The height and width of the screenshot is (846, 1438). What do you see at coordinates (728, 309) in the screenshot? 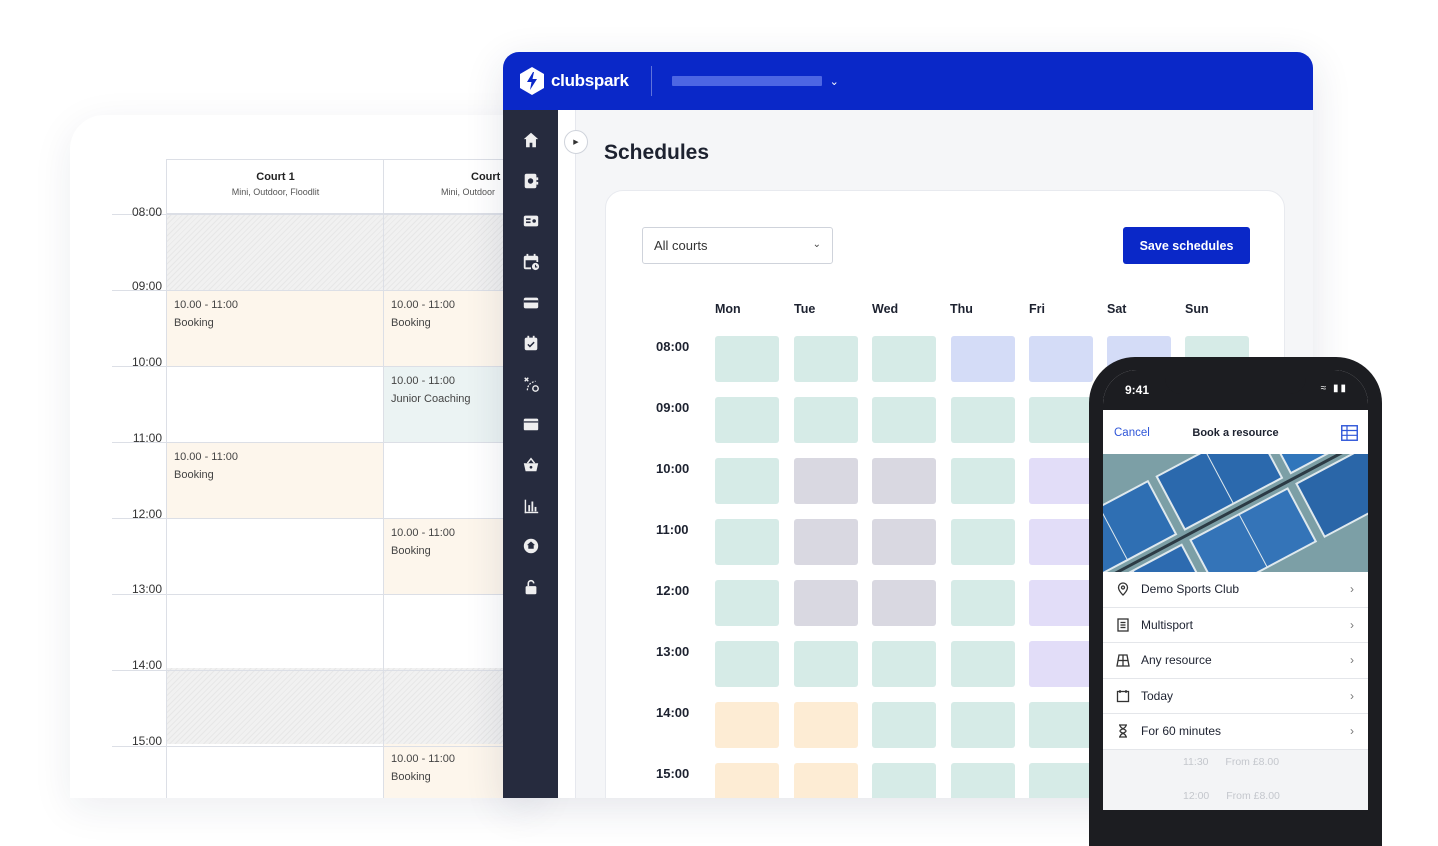
I see `day-label: Mon` at bounding box center [728, 309].